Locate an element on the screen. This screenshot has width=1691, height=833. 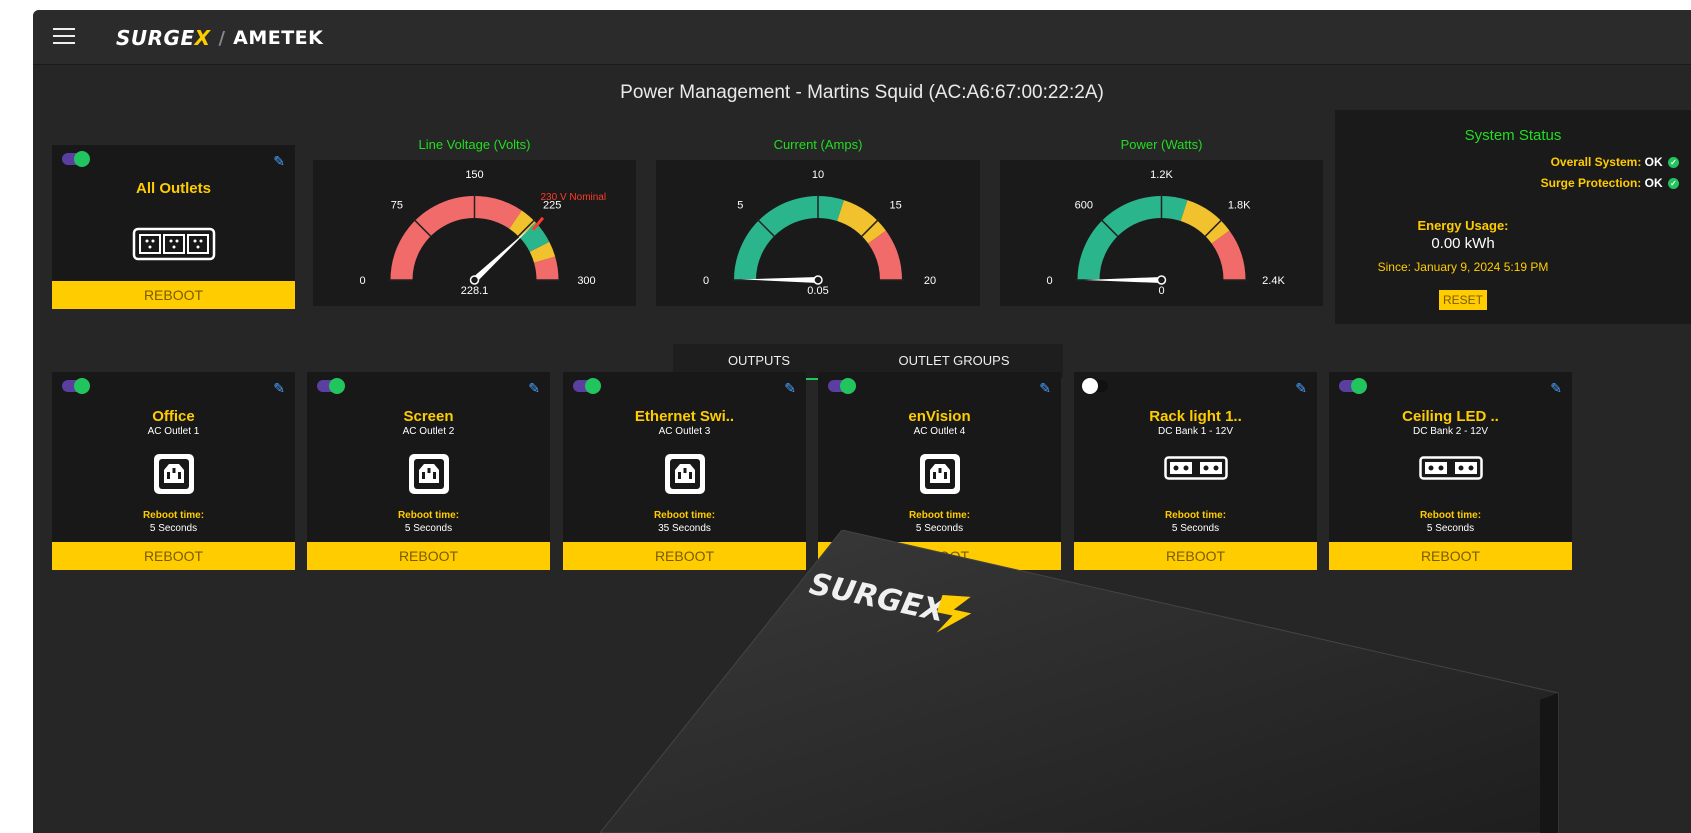
all-outlets-tile: ✎ All Outlets REBOOT is located at coordinates (173, 227).